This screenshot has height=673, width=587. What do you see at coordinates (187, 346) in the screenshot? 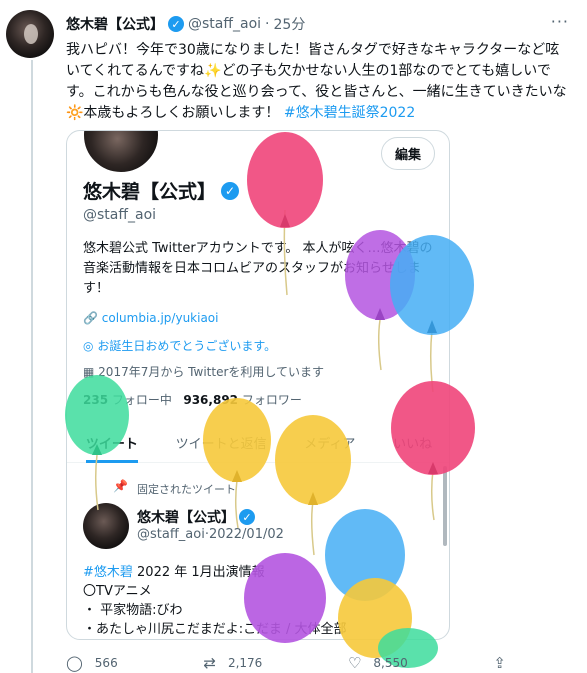
I see `profile-birthday-text: お誕生日おめでとうございます。` at bounding box center [187, 346].